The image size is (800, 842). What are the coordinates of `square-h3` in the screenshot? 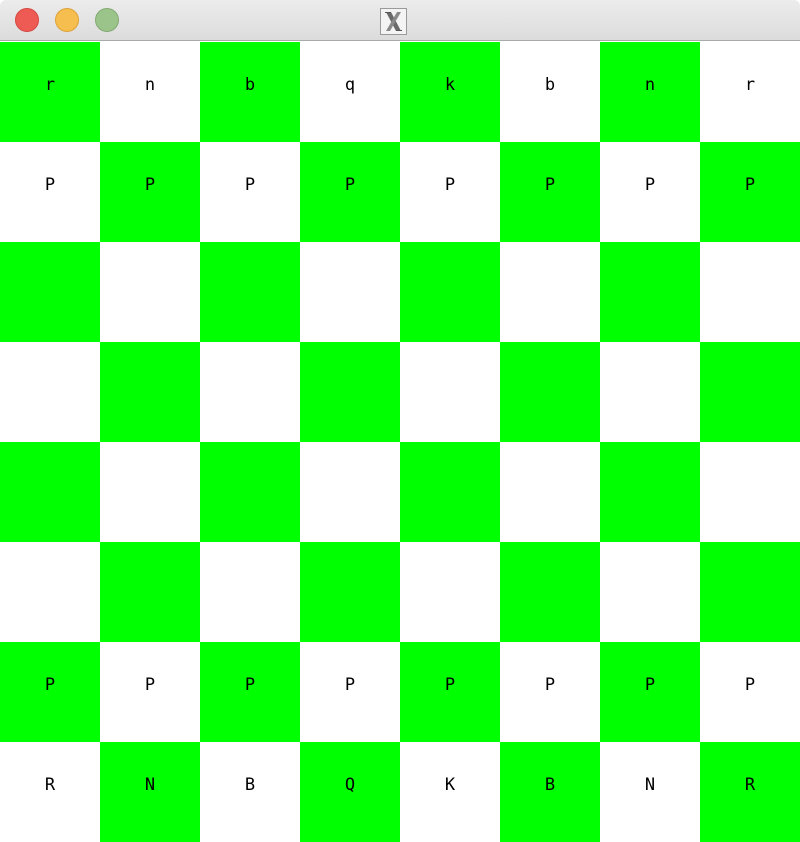 It's located at (750, 592).